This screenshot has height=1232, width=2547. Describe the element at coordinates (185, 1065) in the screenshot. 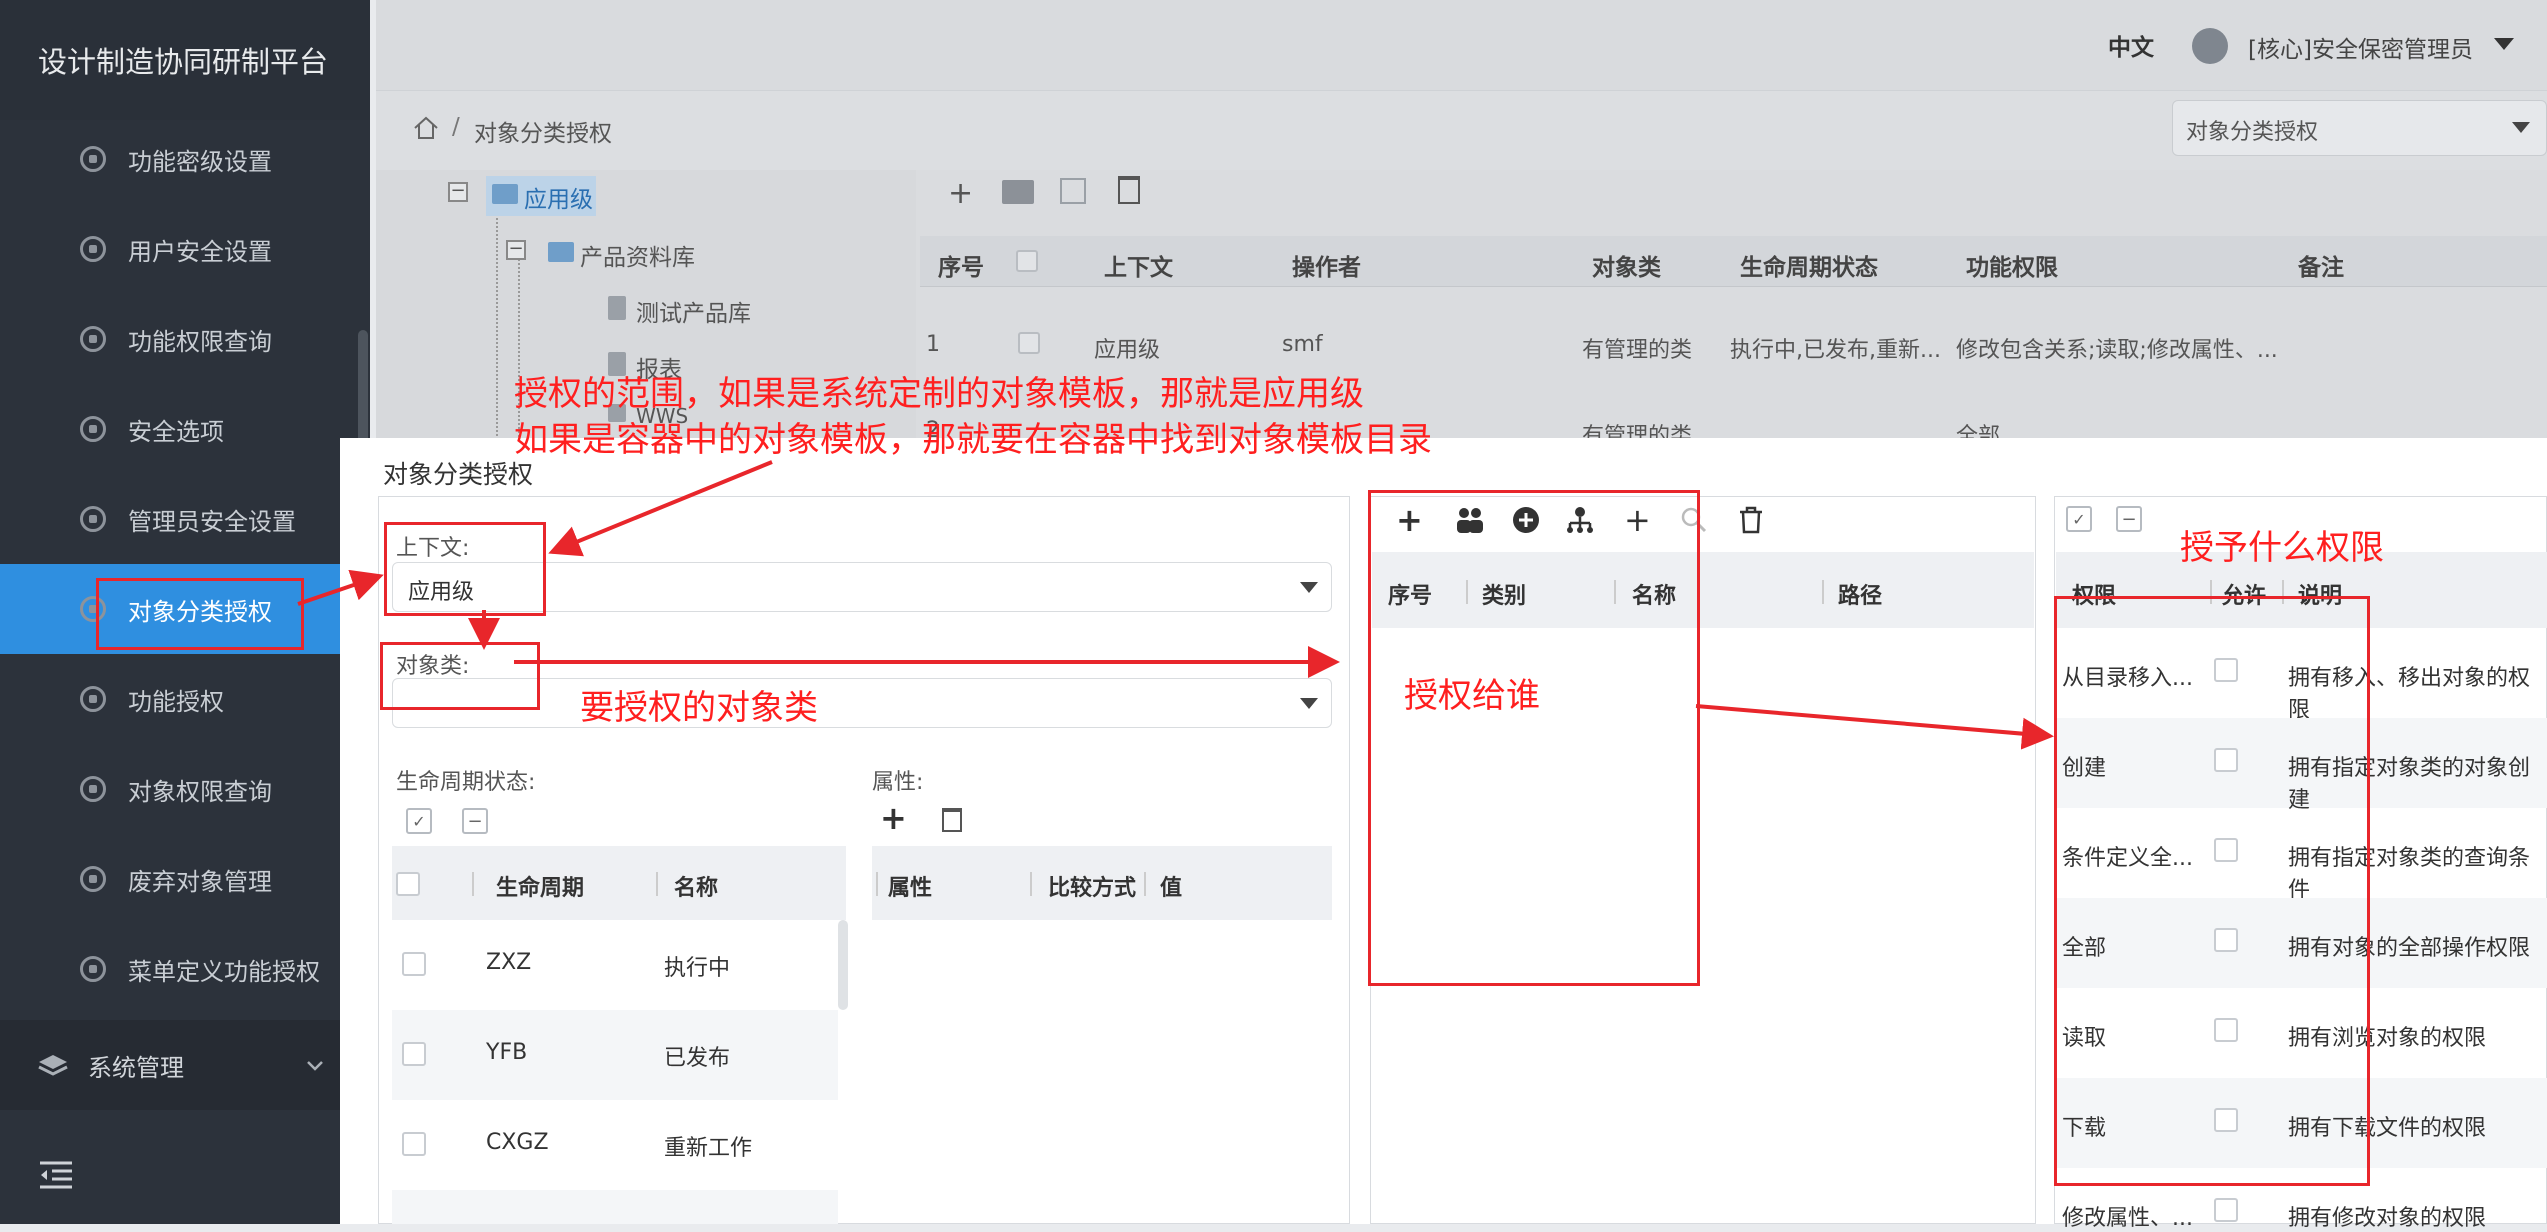

I see `sidebar-group-system-management: 系统管理` at that location.